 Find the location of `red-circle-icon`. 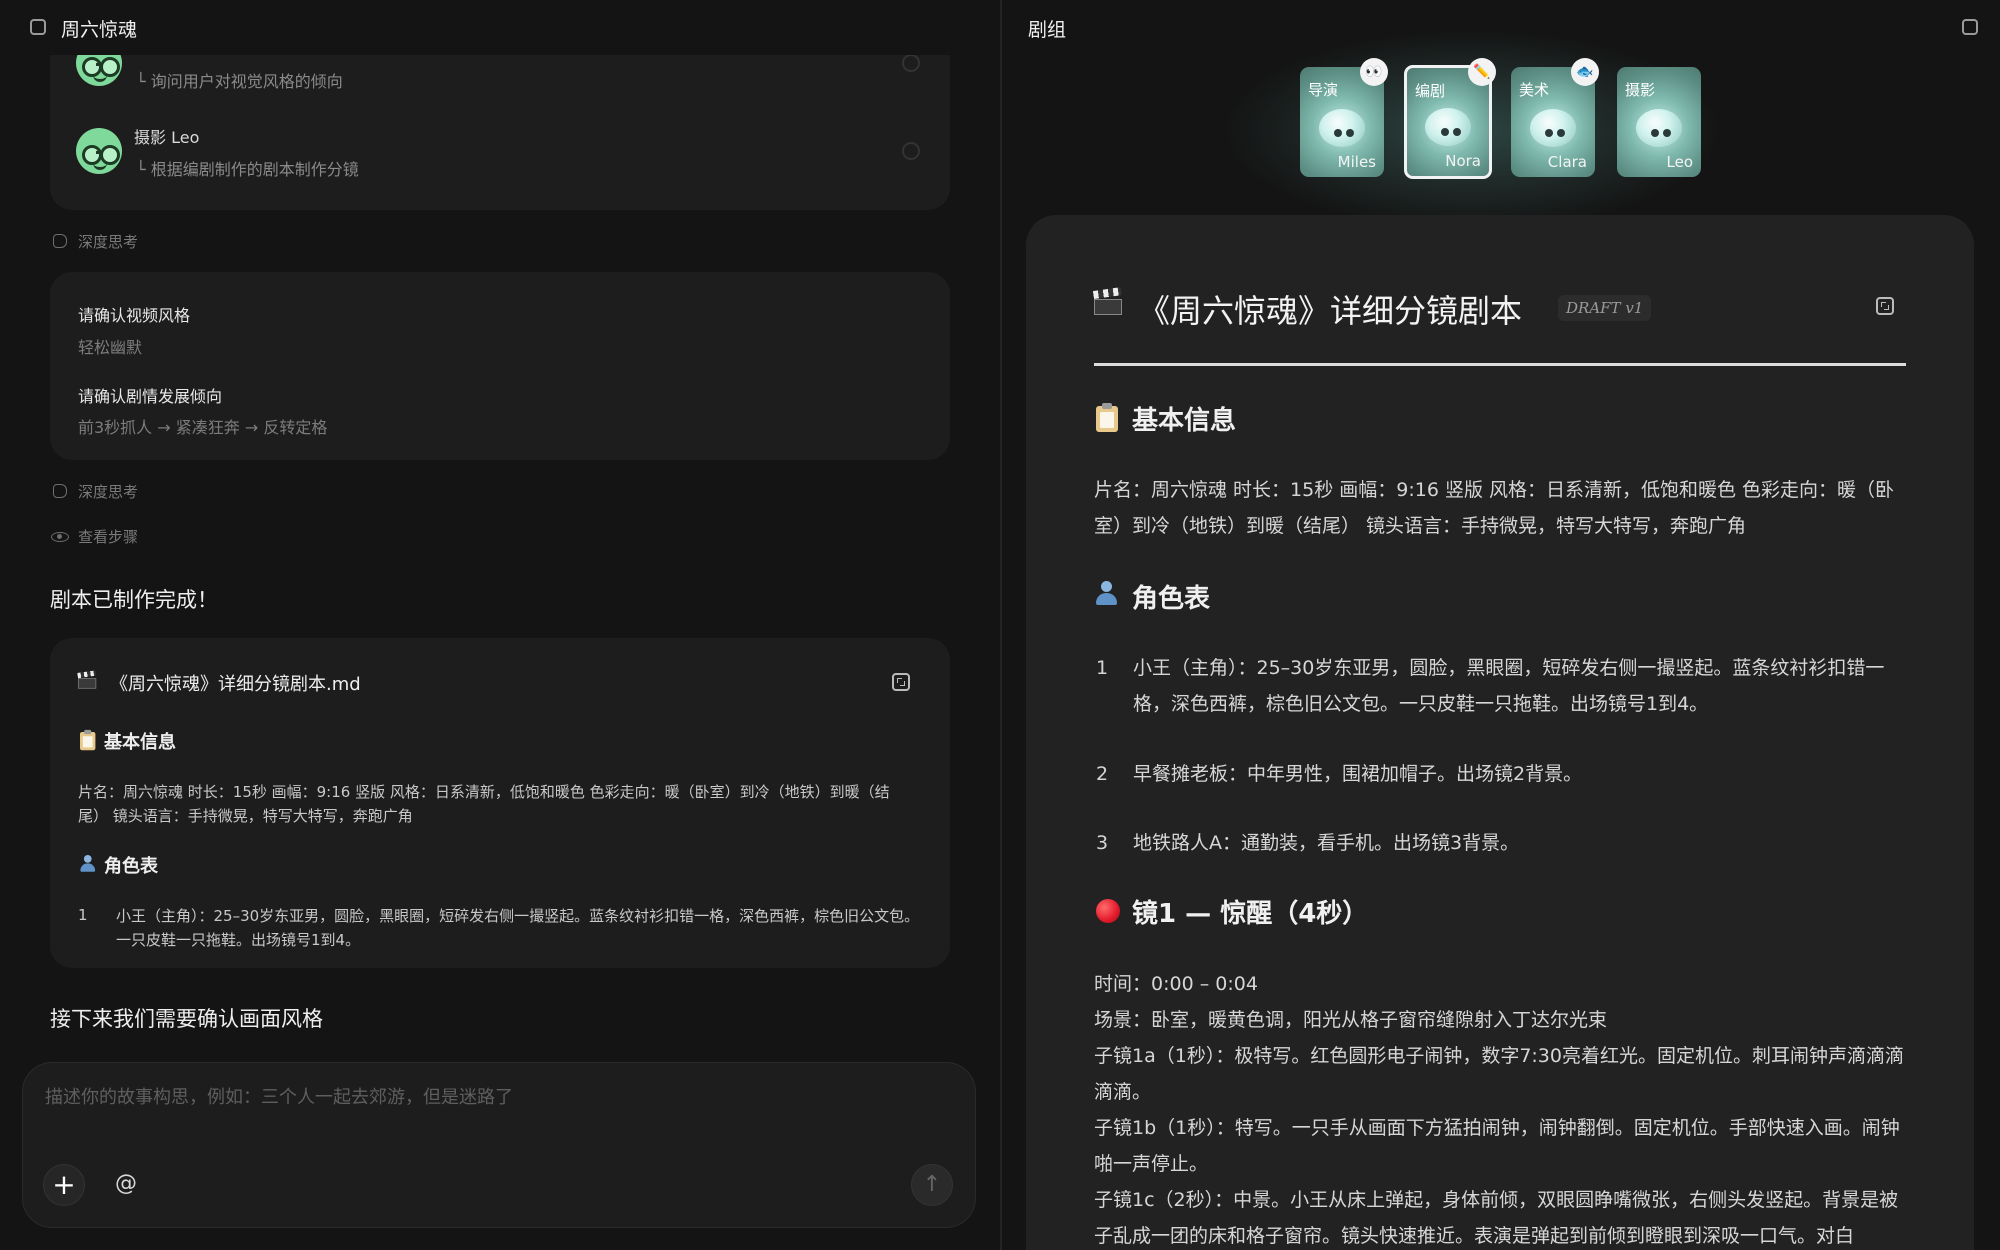

red-circle-icon is located at coordinates (1108, 911).